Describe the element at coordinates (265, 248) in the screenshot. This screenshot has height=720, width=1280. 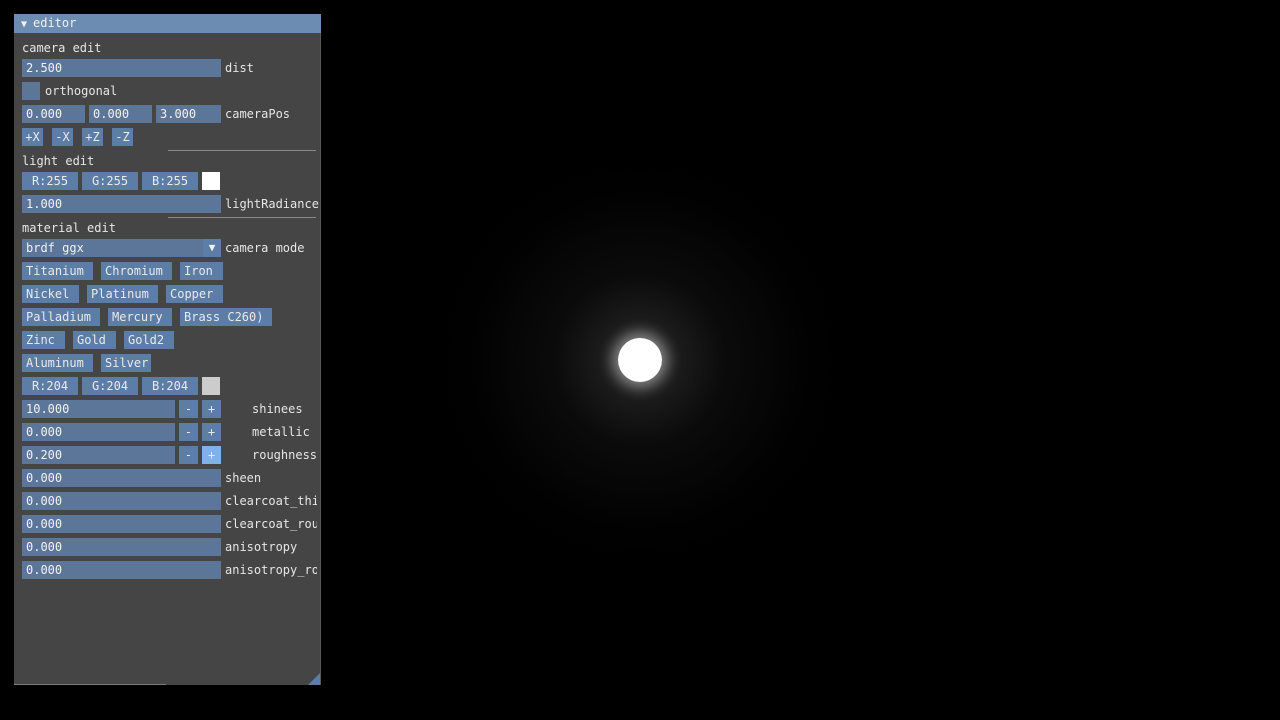
I see `camera-mode-label: camera mode` at that location.